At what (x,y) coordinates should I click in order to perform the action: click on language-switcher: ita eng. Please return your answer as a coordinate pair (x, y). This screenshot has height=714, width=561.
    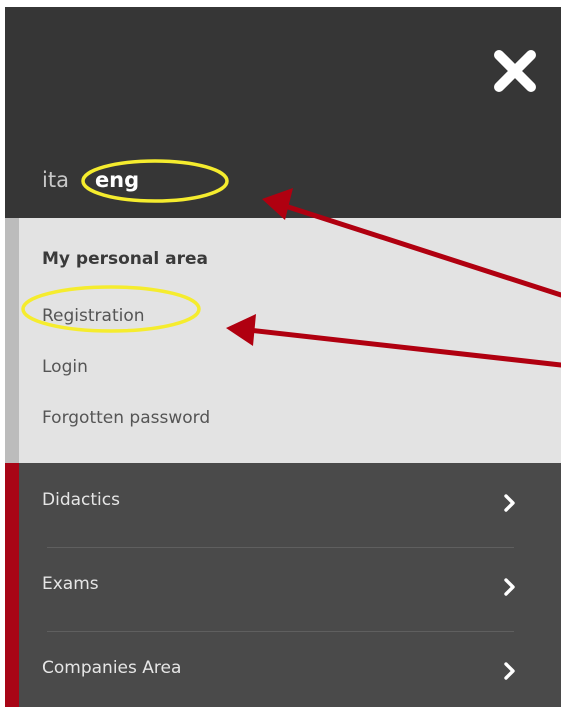
    Looking at the image, I should click on (90, 180).